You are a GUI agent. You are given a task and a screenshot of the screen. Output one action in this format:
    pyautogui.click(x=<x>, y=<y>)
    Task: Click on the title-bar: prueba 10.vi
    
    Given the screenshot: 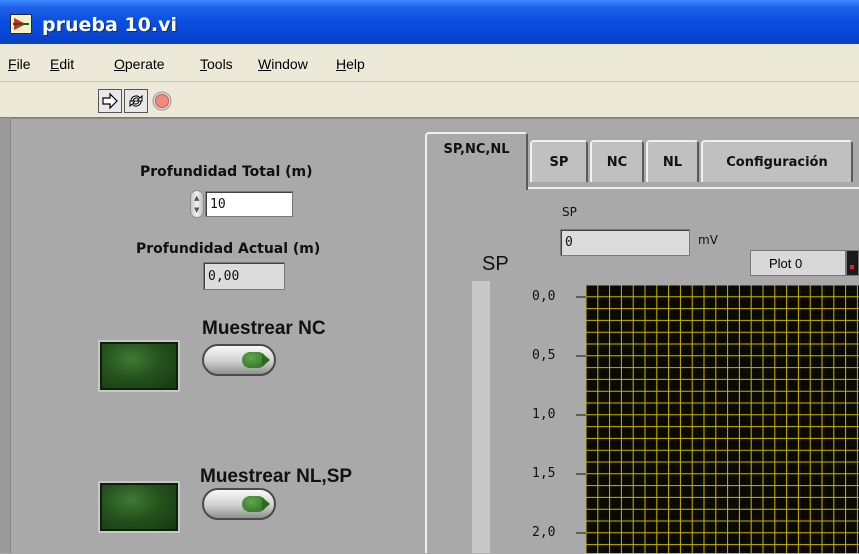 What is the action you would take?
    pyautogui.click(x=429, y=22)
    